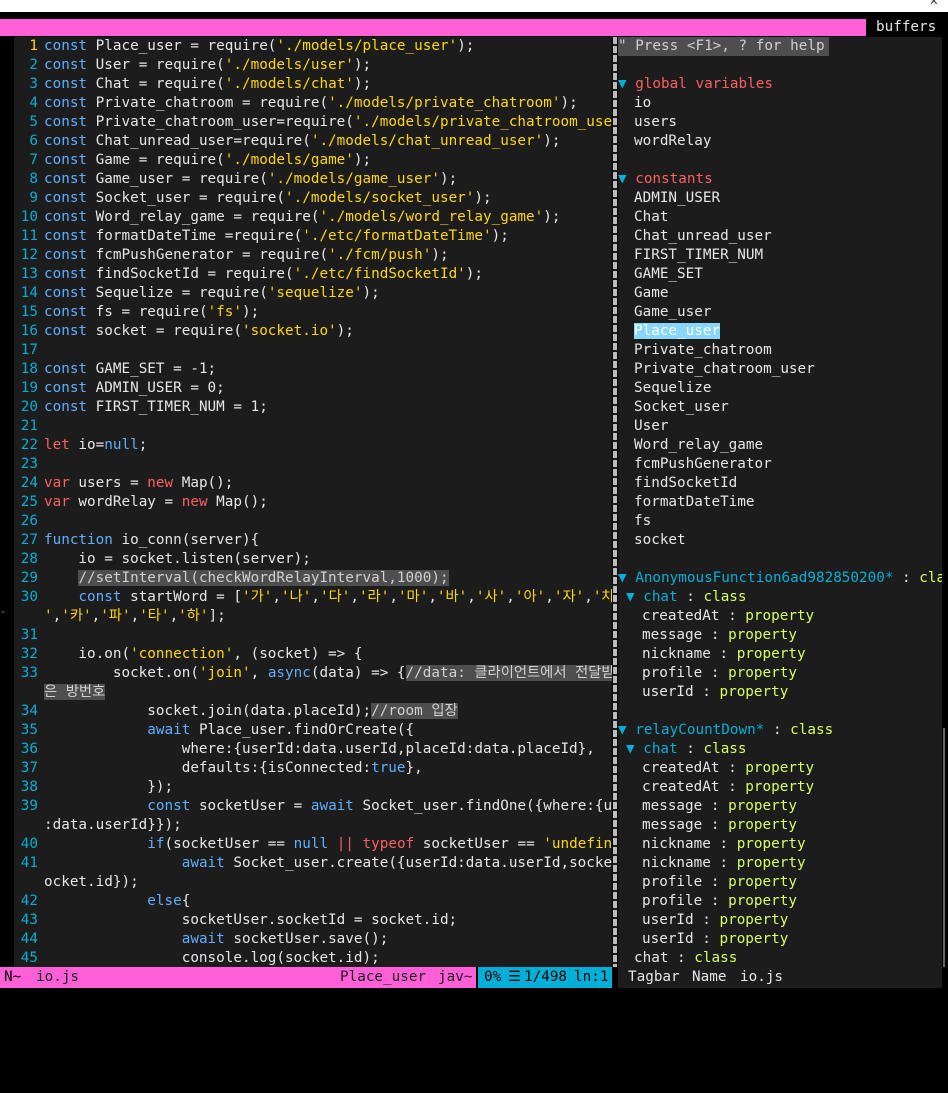 This screenshot has width=948, height=1093. I want to click on code-line: 21, so click(313, 426).